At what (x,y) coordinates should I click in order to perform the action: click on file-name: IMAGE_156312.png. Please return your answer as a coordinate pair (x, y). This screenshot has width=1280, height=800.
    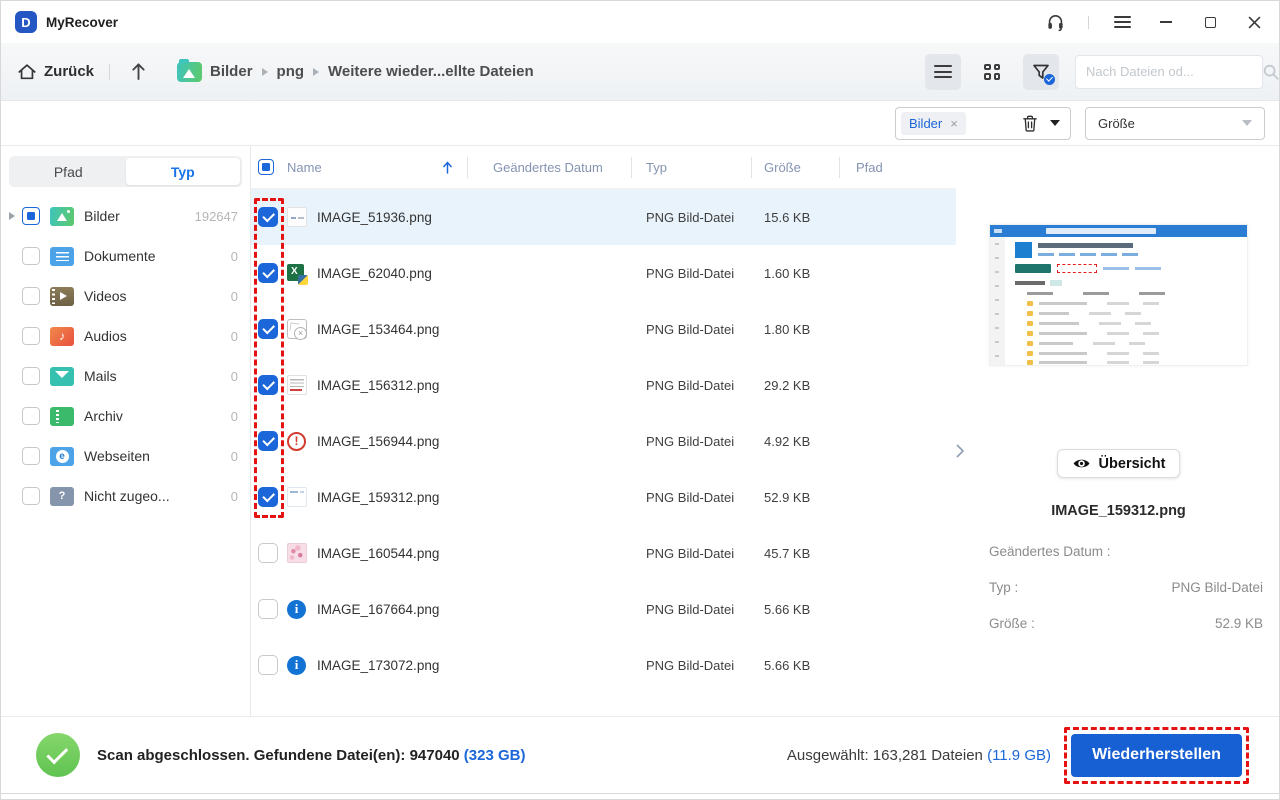
    Looking at the image, I should click on (378, 385).